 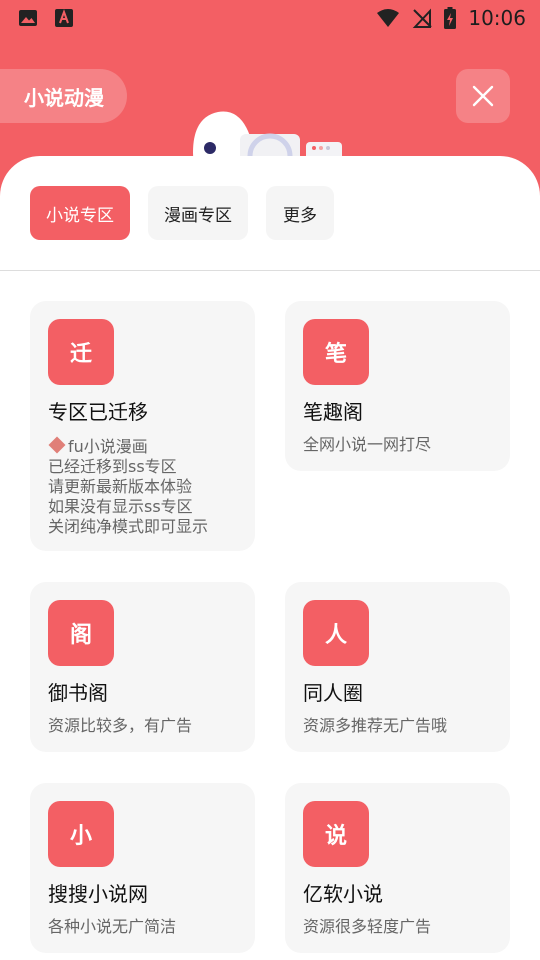 What do you see at coordinates (367, 444) in the screenshot?
I see `card-desc: 全网小说一网打尽` at bounding box center [367, 444].